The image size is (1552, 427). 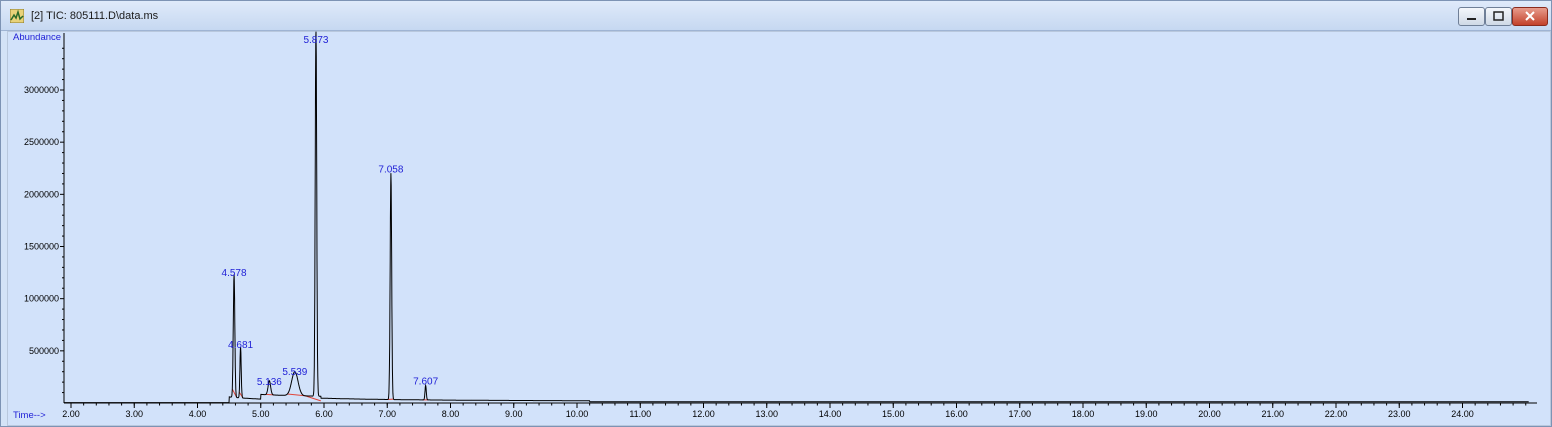 What do you see at coordinates (577, 414) in the screenshot?
I see `x-tick-label: 10.00` at bounding box center [577, 414].